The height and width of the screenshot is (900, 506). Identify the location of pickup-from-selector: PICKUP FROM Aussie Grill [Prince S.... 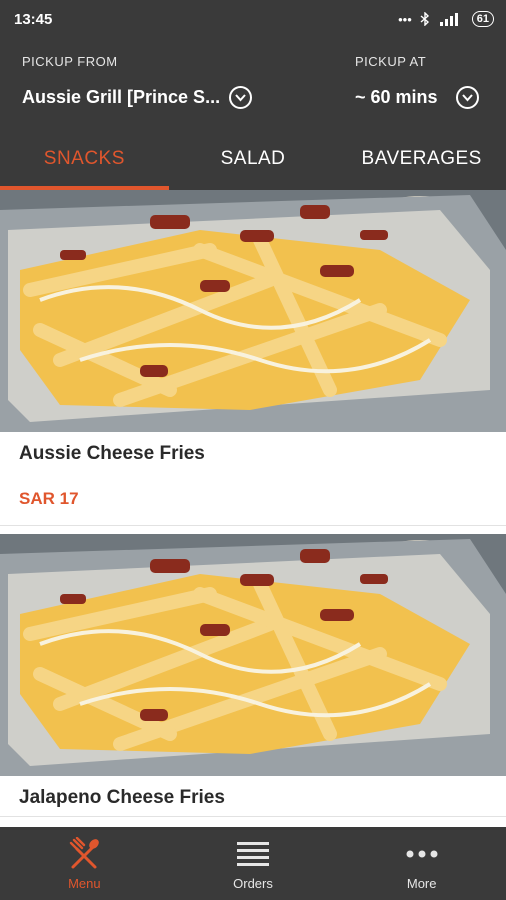
(142, 81).